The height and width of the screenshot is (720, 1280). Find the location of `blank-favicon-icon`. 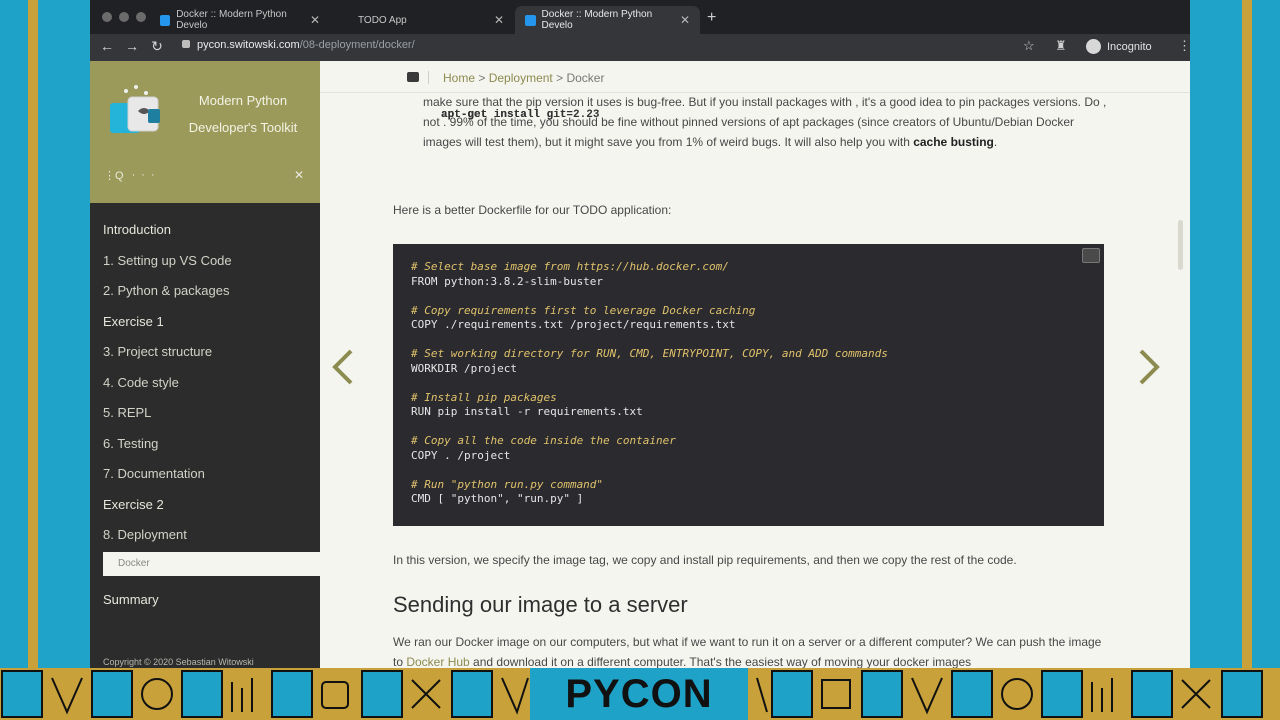

blank-favicon-icon is located at coordinates (348, 20).